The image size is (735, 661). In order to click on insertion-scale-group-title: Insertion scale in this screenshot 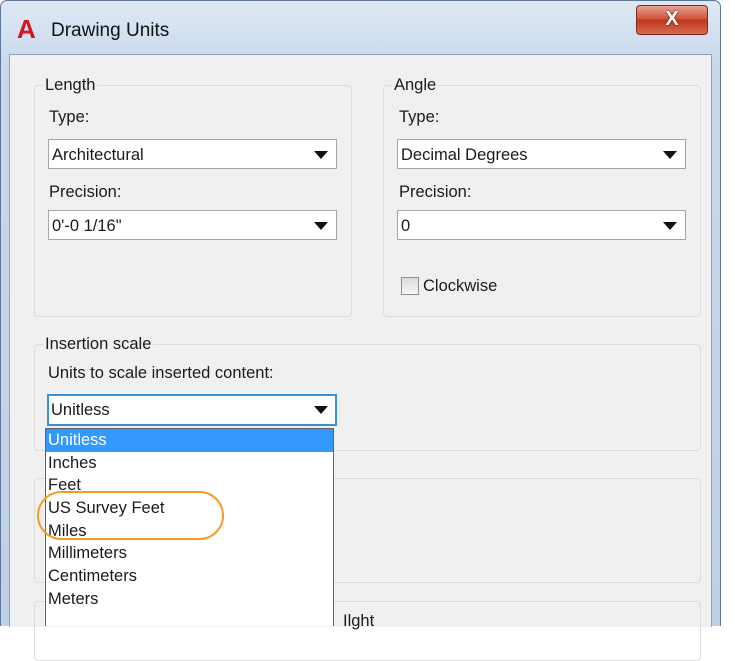, I will do `click(98, 344)`.